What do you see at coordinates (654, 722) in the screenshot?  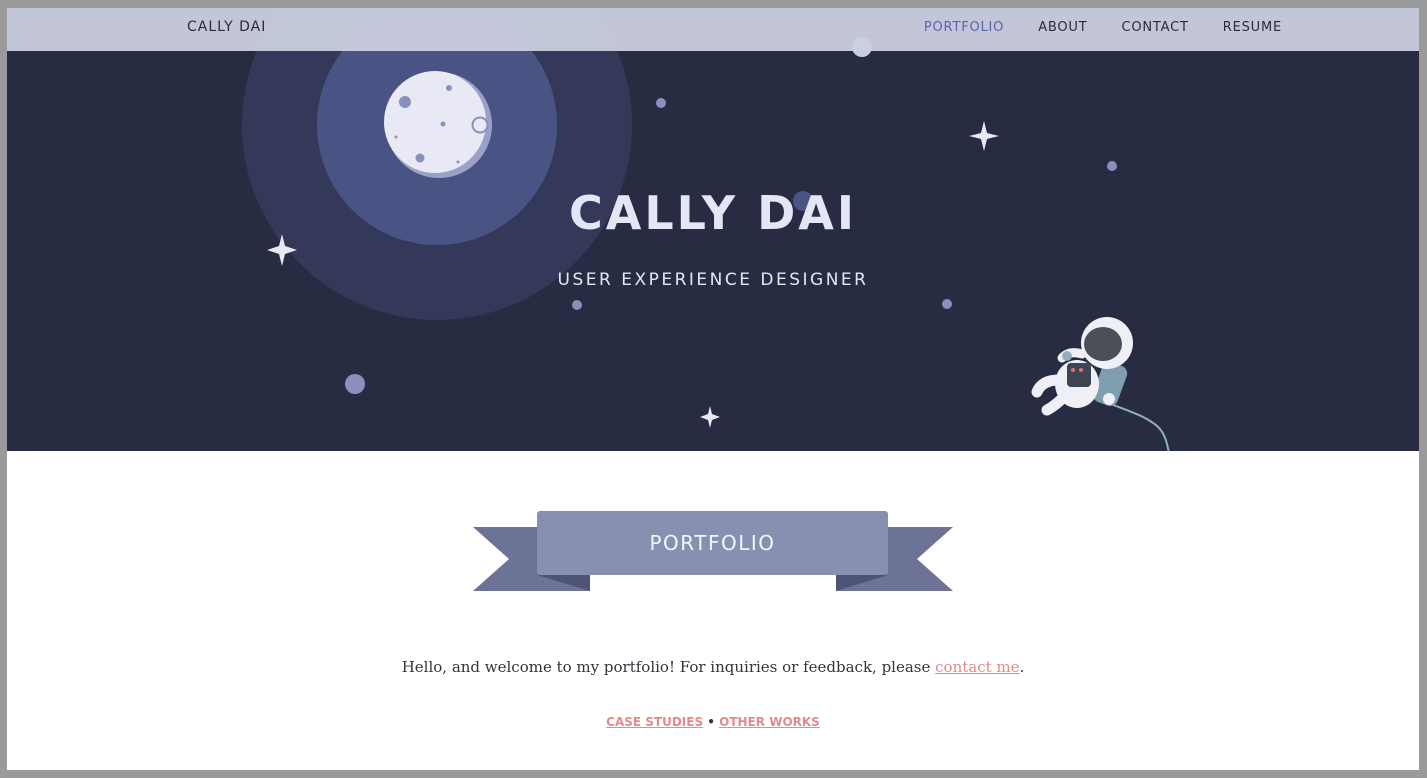 I see `case-studies-link: CASE STUDIES` at bounding box center [654, 722].